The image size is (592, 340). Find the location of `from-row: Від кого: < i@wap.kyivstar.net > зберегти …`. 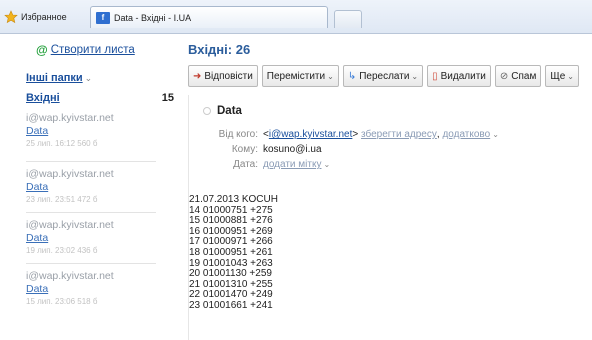

from-row: Від кого: < i@wap.kyivstar.net > зберегти … is located at coordinates (390, 134).